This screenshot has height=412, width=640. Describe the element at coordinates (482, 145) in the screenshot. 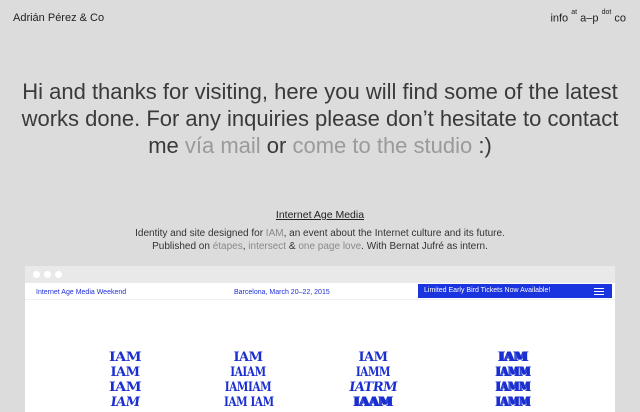

I see `hero-line-3-post: :)` at that location.